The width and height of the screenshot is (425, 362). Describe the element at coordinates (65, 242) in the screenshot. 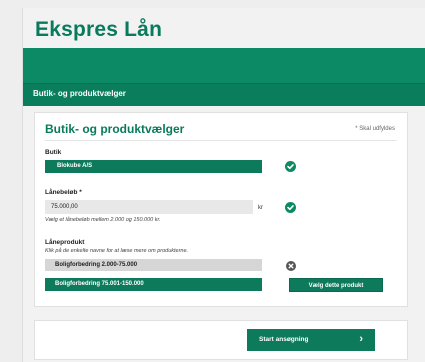

I see `product-label: Låneprodukt` at that location.